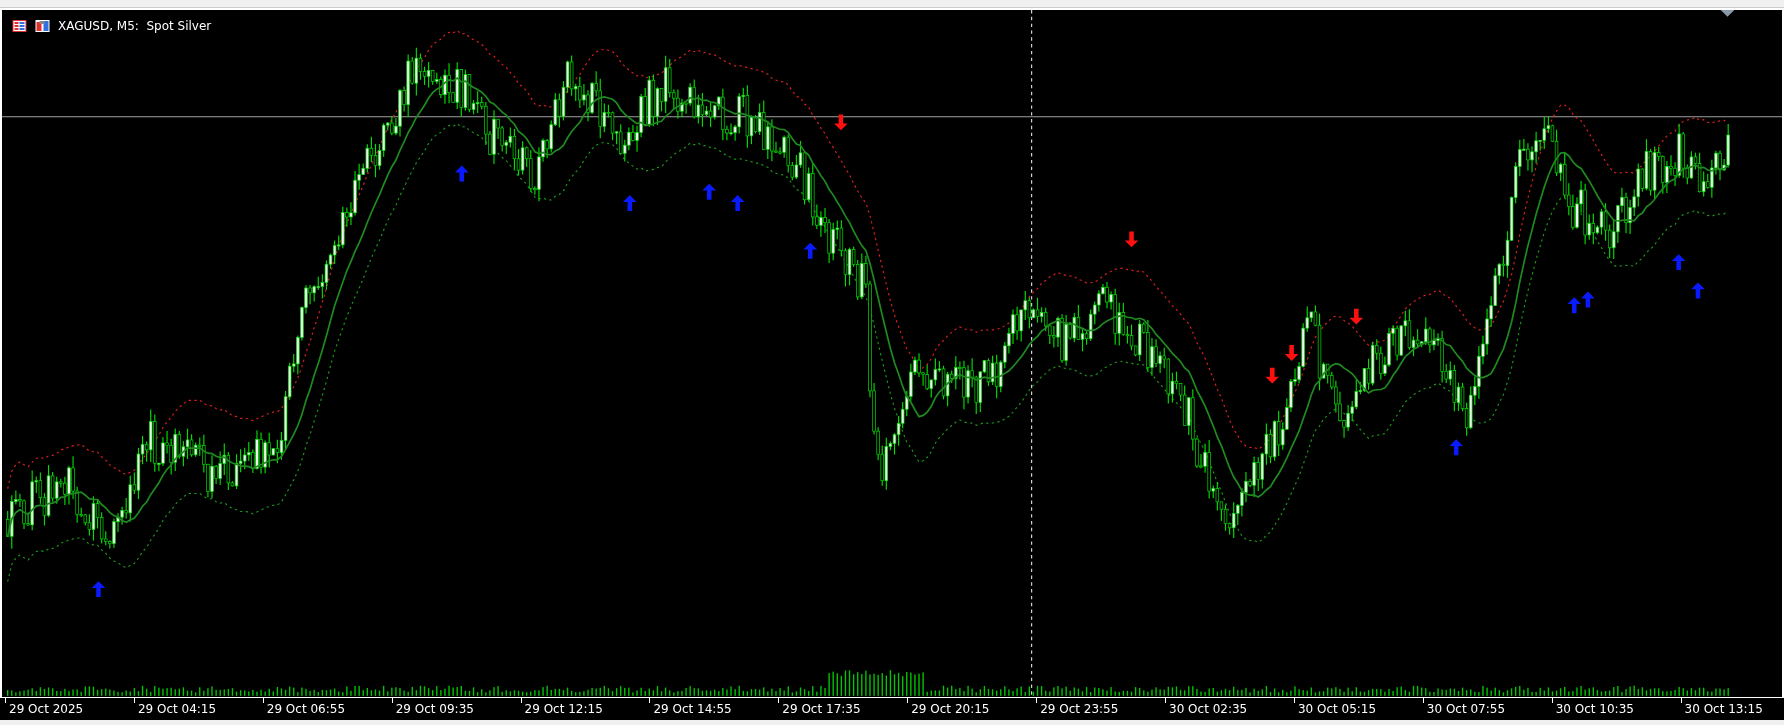 This screenshot has height=725, width=1784. Describe the element at coordinates (434, 709) in the screenshot. I see `time-axis-label: 29 Oct 09:35` at that location.